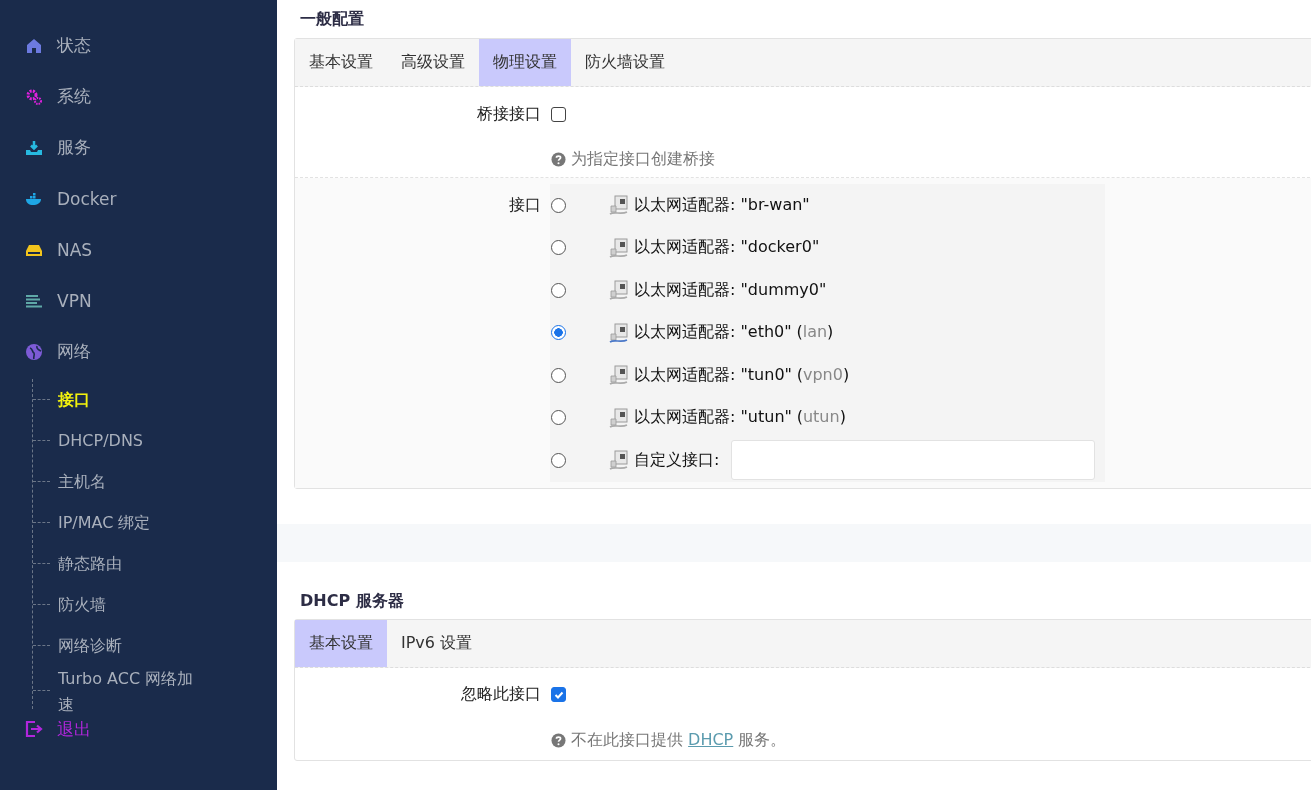 This screenshot has height=790, width=1311. I want to click on field-label: 桥接接口, so click(508, 114).